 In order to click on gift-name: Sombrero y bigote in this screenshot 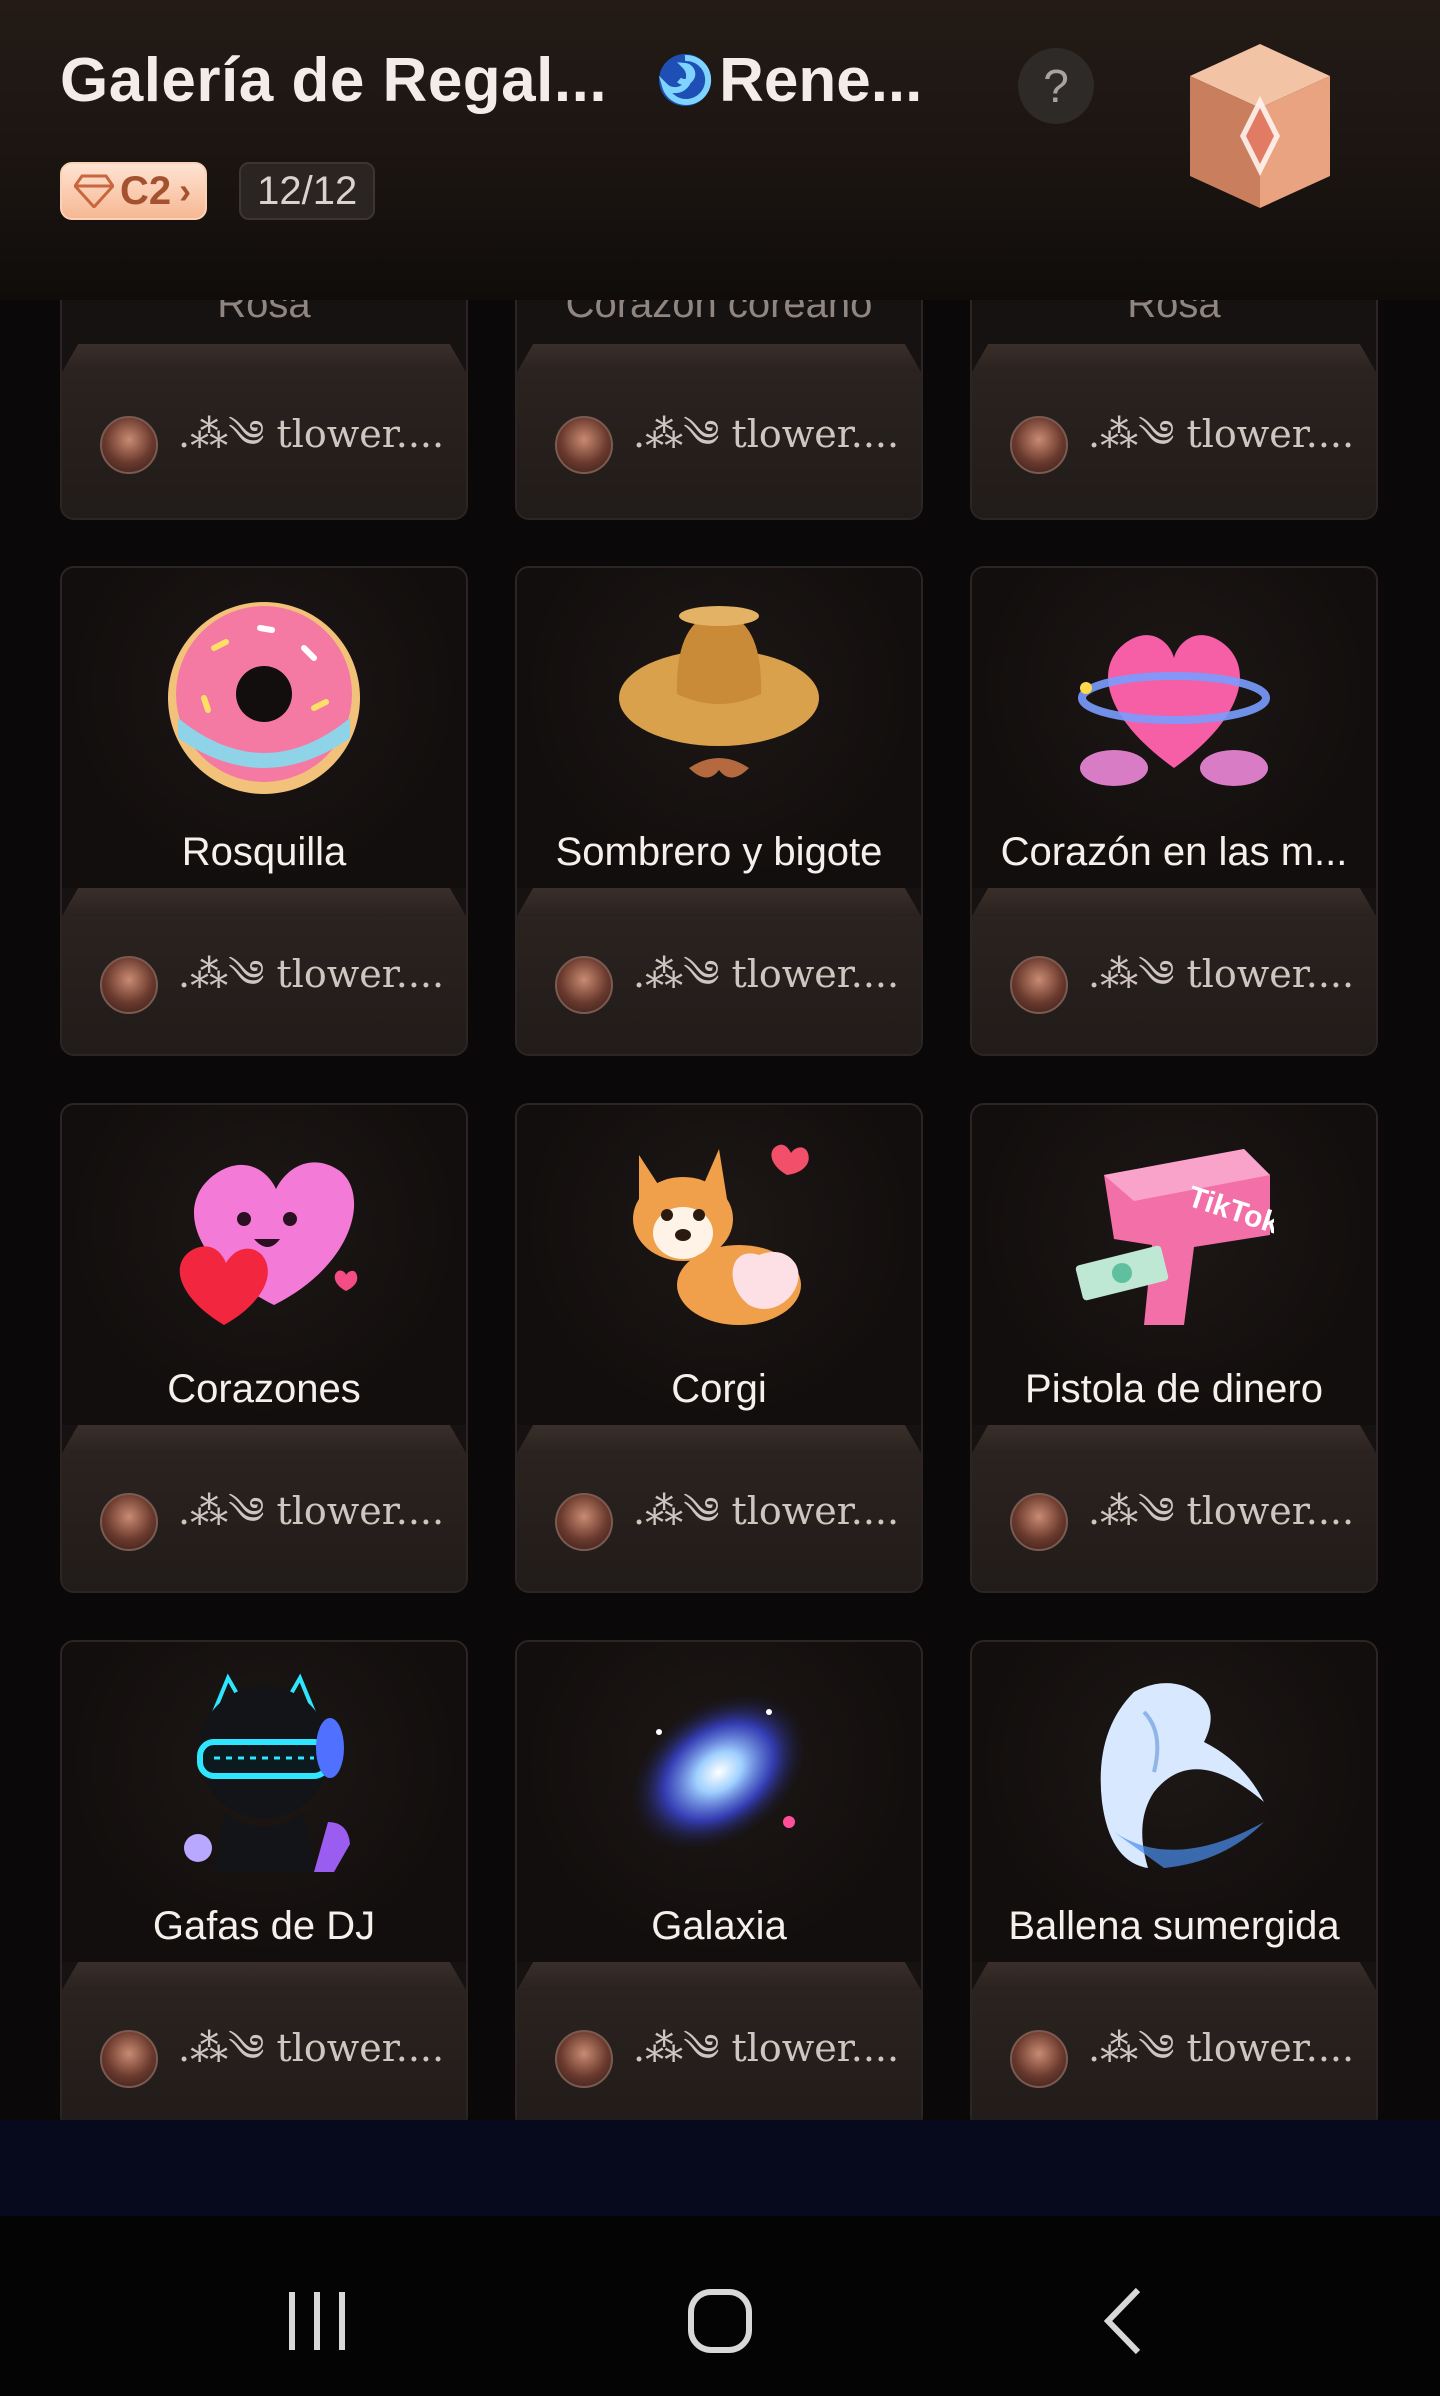, I will do `click(719, 852)`.